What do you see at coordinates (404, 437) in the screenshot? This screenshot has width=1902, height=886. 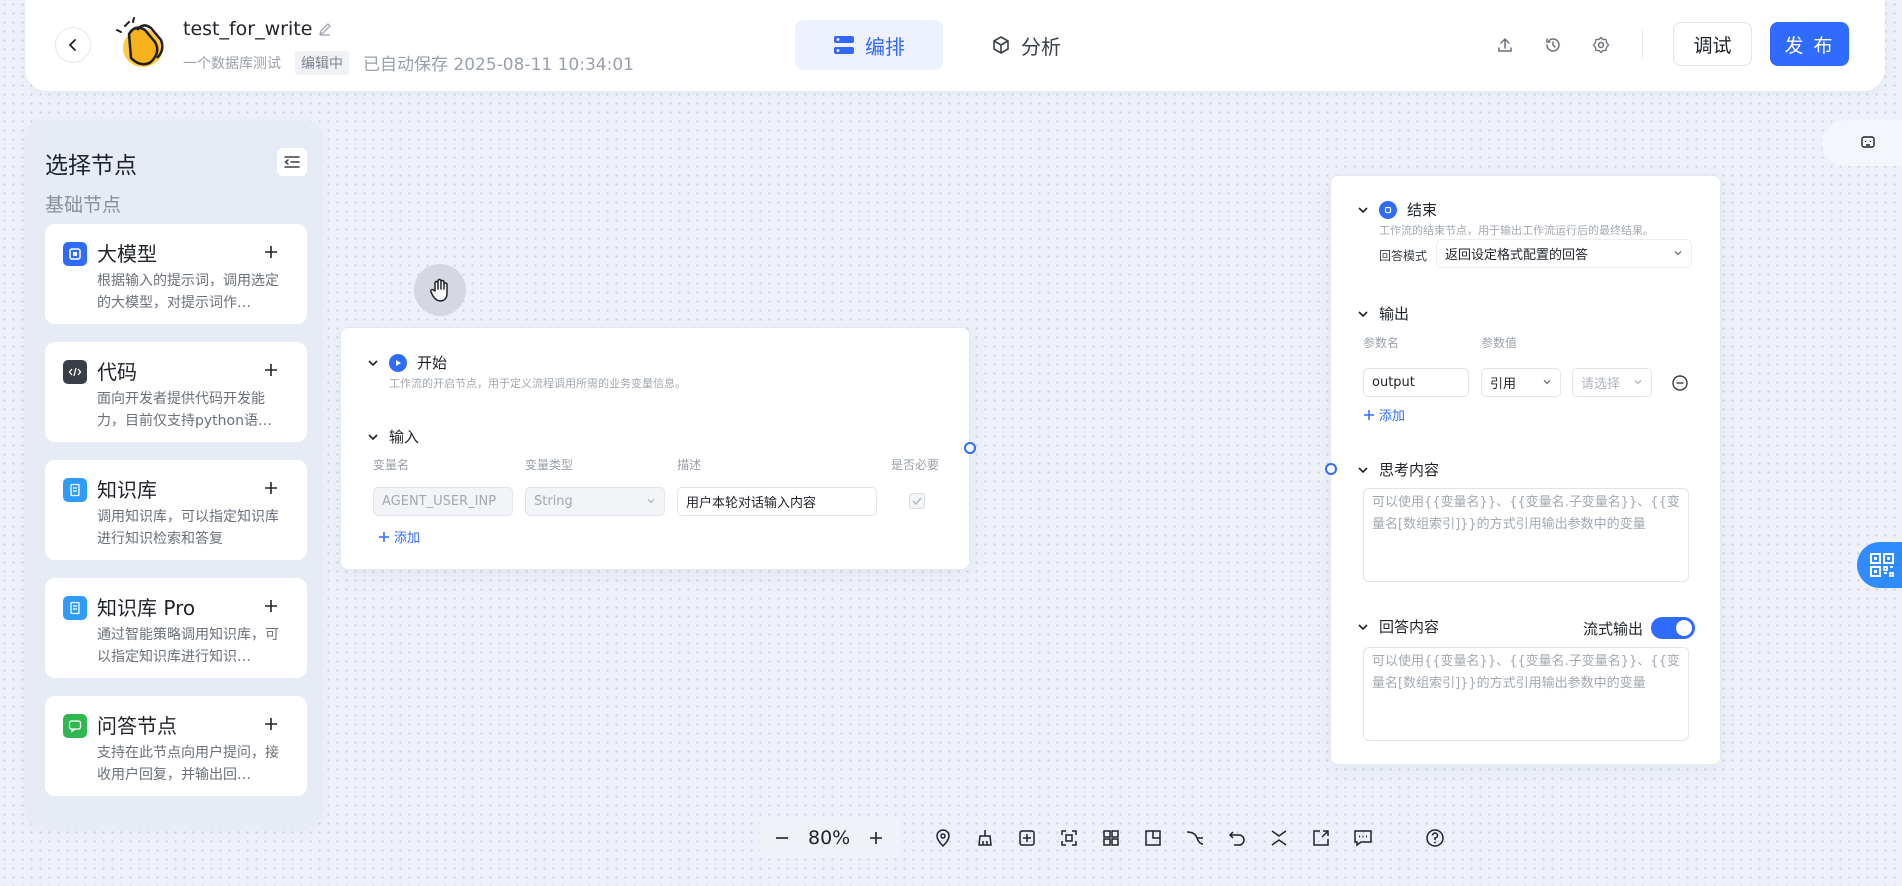 I see `input-section-label: 输入` at bounding box center [404, 437].